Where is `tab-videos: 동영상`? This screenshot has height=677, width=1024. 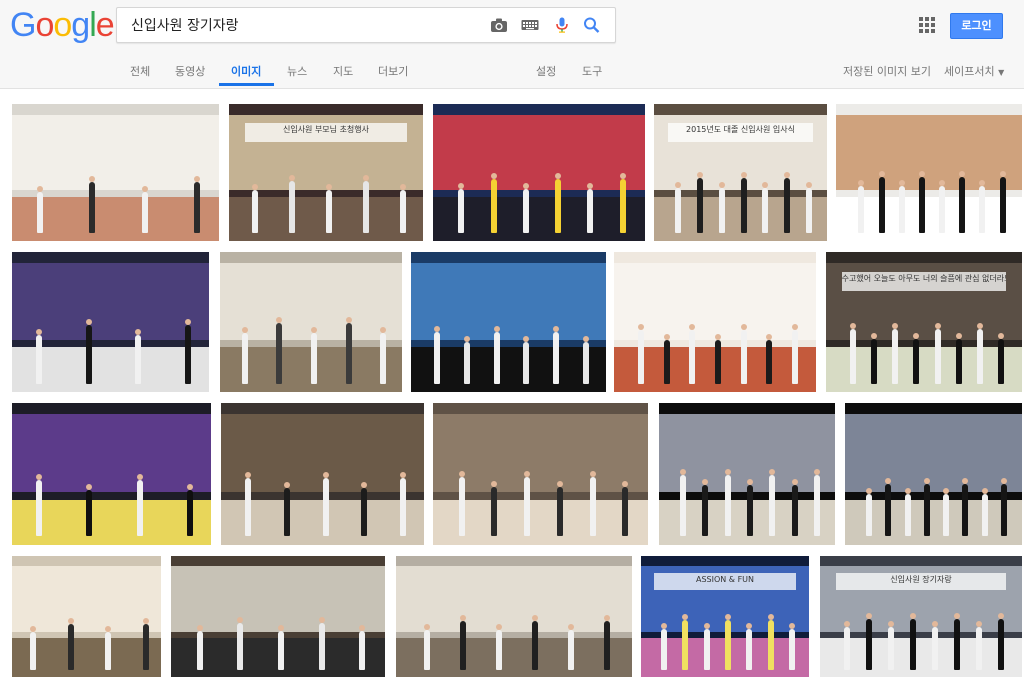 tab-videos: 동영상 is located at coordinates (190, 71).